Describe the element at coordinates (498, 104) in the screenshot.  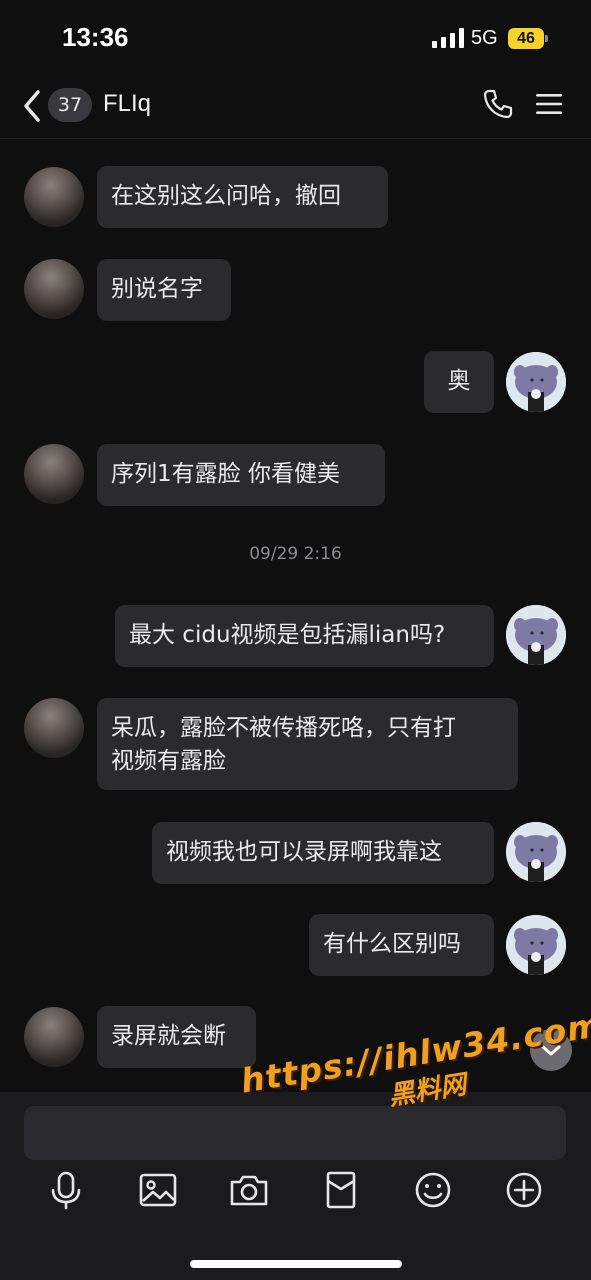
I see `phone-icon` at that location.